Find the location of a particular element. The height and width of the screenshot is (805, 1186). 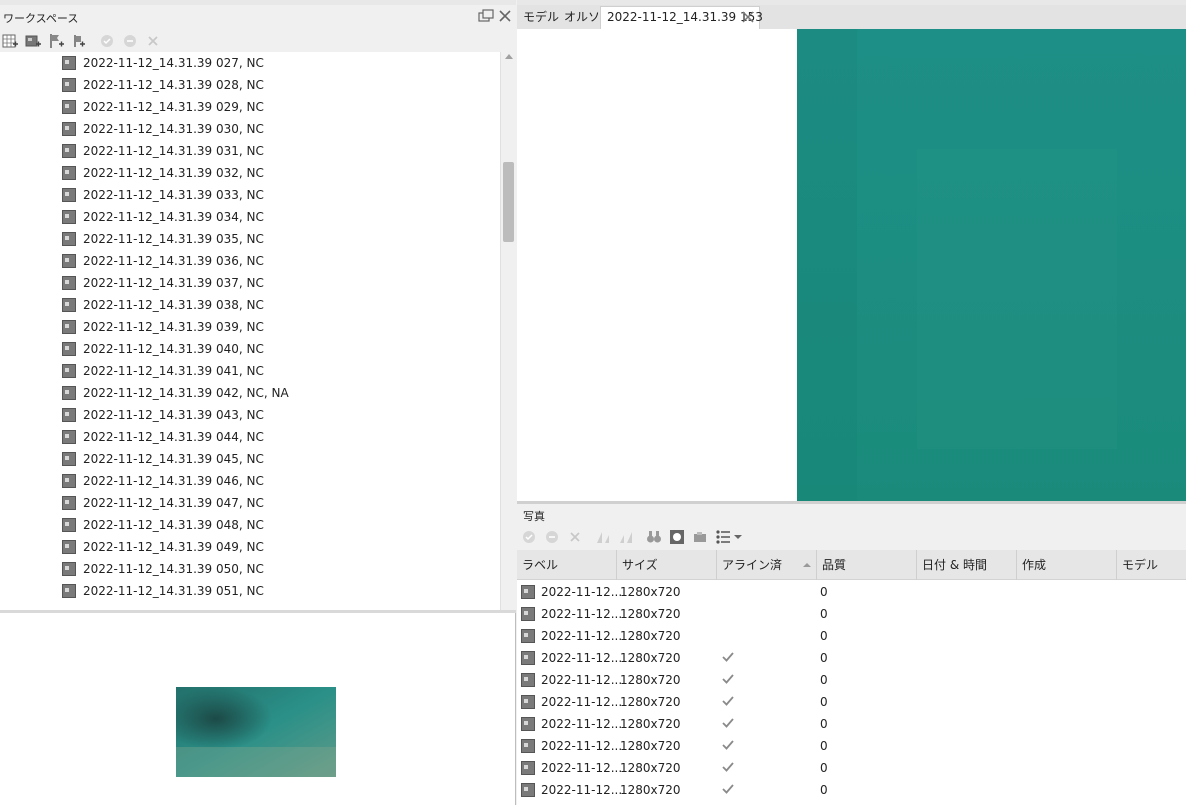

add-photos-icon is located at coordinates (33, 41).